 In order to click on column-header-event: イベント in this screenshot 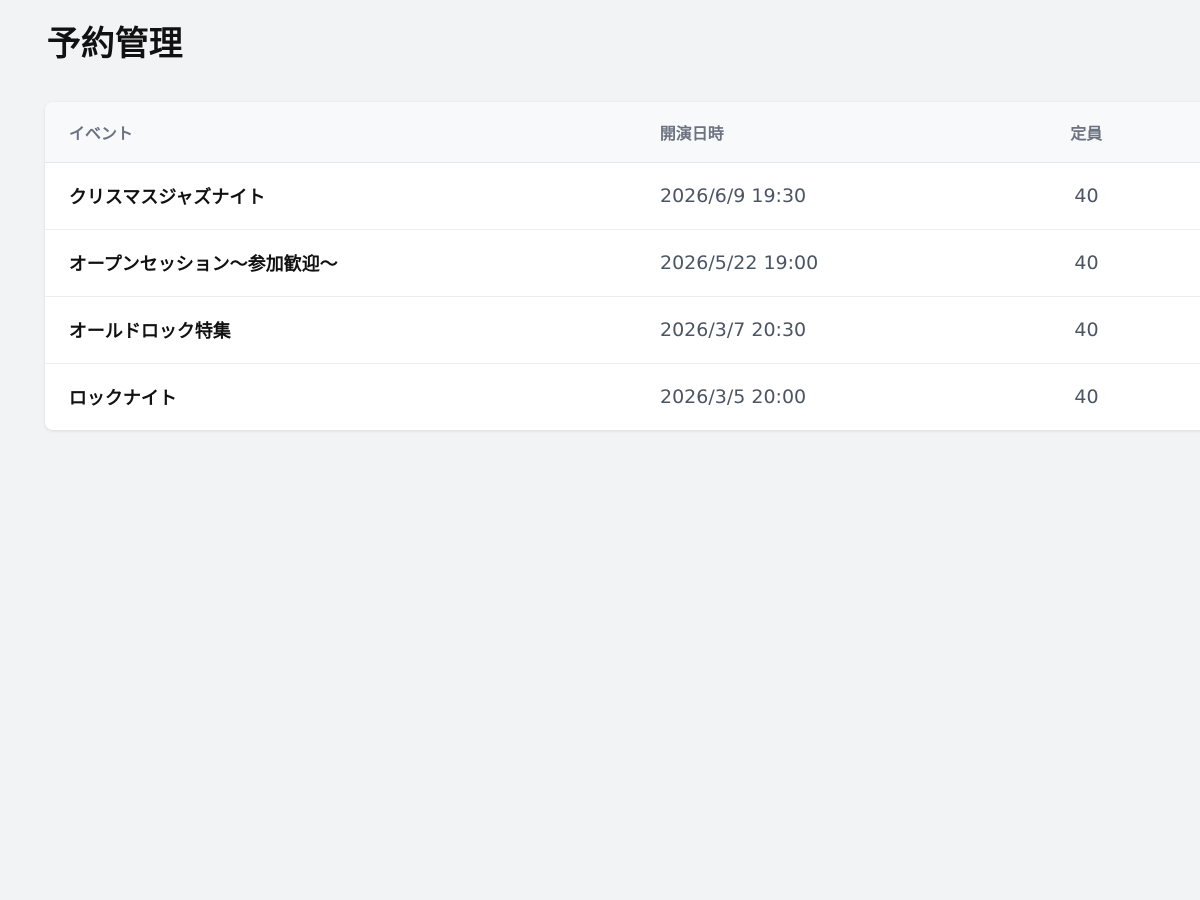, I will do `click(101, 132)`.